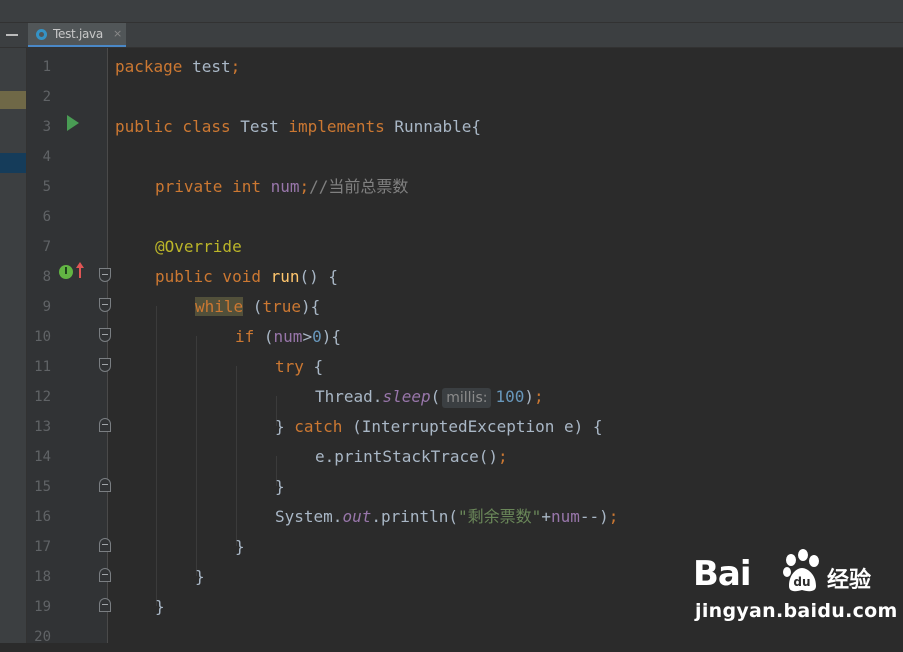 Image resolution: width=903 pixels, height=652 pixels. What do you see at coordinates (42, 337) in the screenshot?
I see `line-number: 10` at bounding box center [42, 337].